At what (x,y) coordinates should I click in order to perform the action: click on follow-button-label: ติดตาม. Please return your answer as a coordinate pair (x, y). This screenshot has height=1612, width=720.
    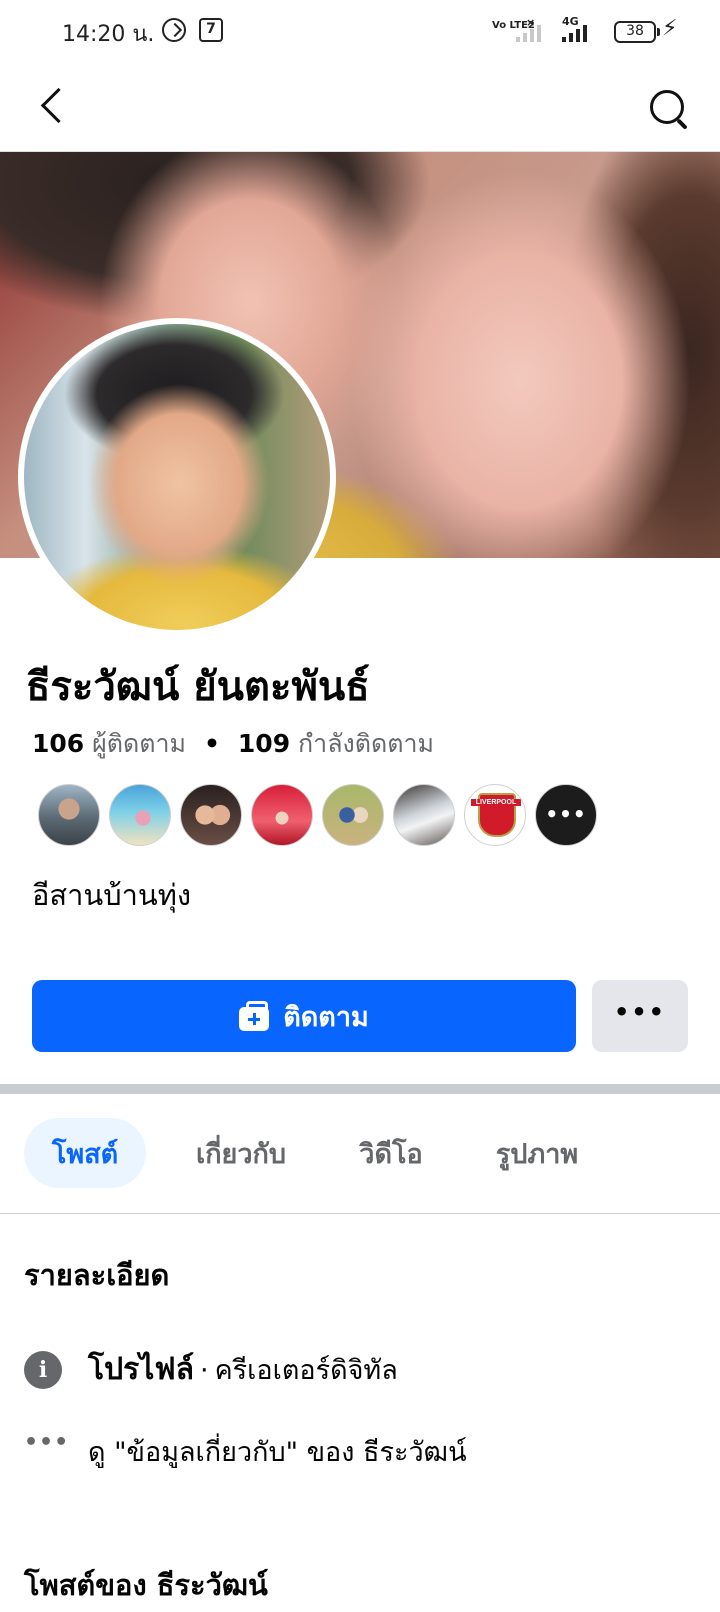
    Looking at the image, I should click on (326, 1017).